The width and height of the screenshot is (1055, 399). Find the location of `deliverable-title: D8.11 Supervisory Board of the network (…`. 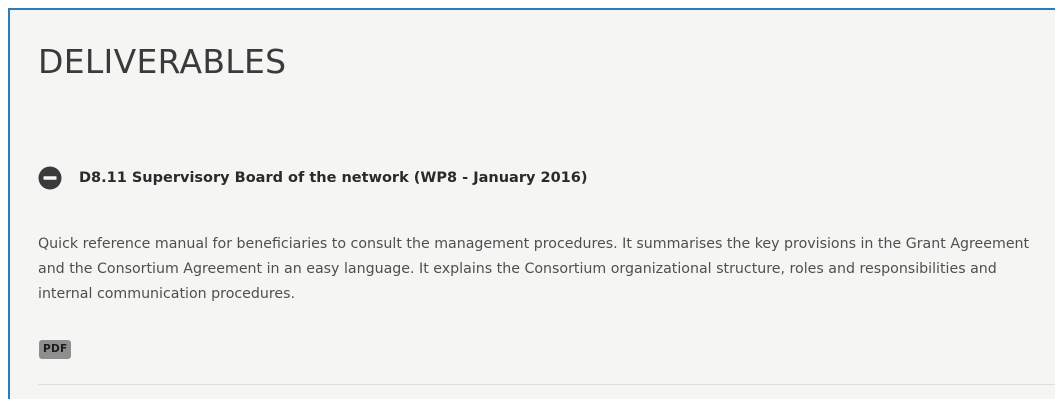

deliverable-title: D8.11 Supervisory Board of the network (… is located at coordinates (333, 178).